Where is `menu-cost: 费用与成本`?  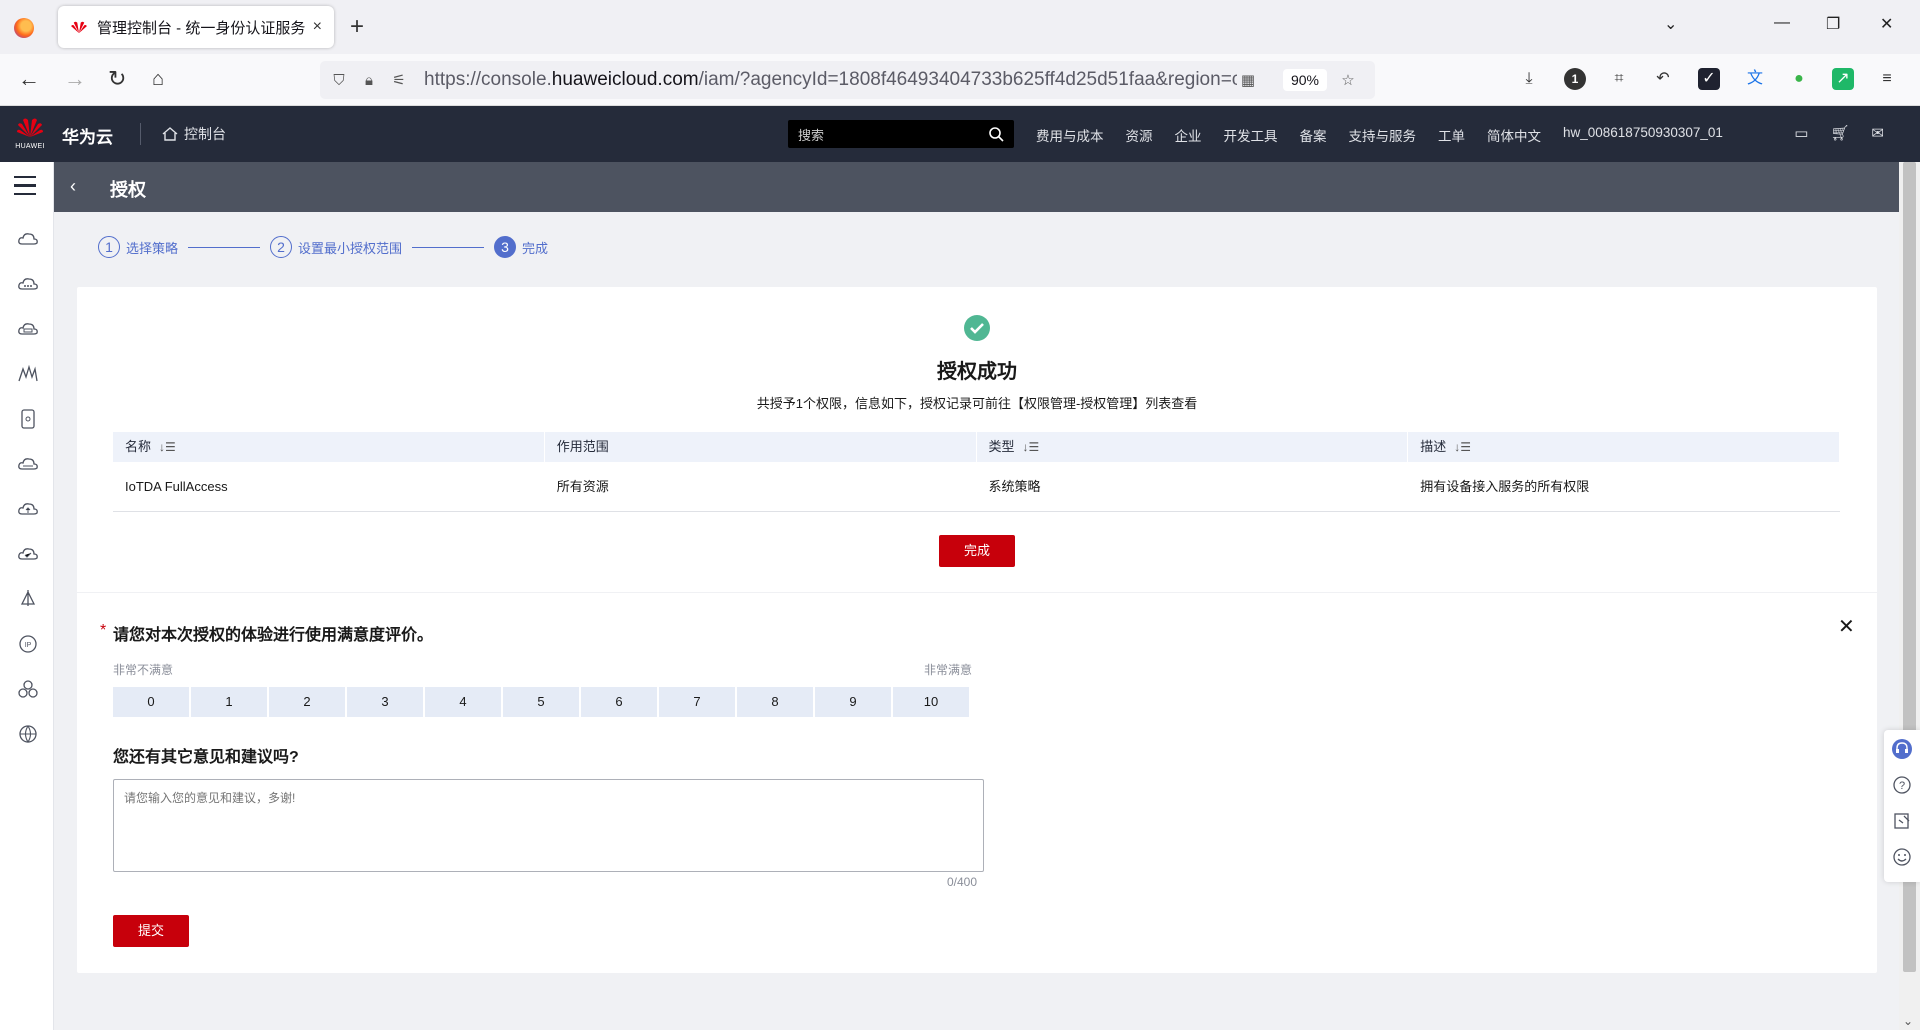 menu-cost: 费用与成本 is located at coordinates (1070, 135).